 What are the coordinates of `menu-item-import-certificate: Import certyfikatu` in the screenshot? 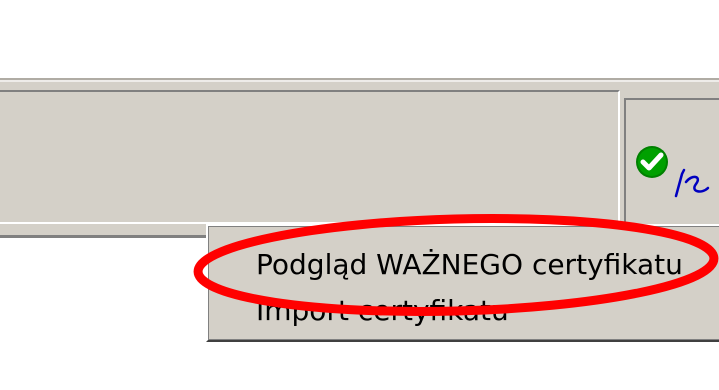 It's located at (463, 311).